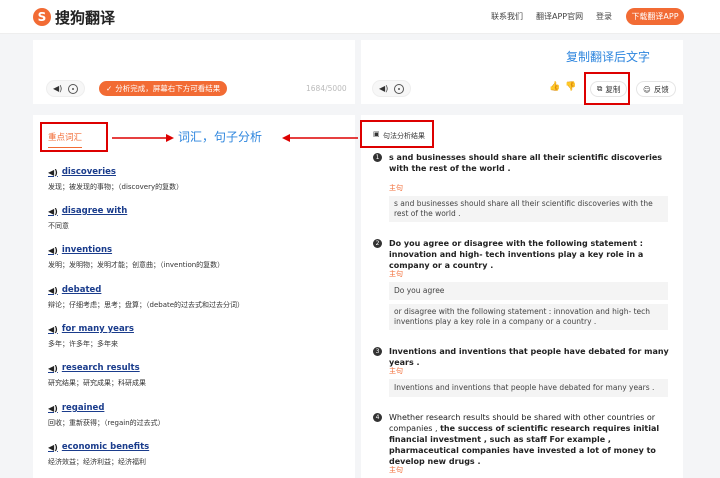 This screenshot has height=478, width=720. What do you see at coordinates (109, 88) in the screenshot?
I see `check-icon: ✓` at bounding box center [109, 88].